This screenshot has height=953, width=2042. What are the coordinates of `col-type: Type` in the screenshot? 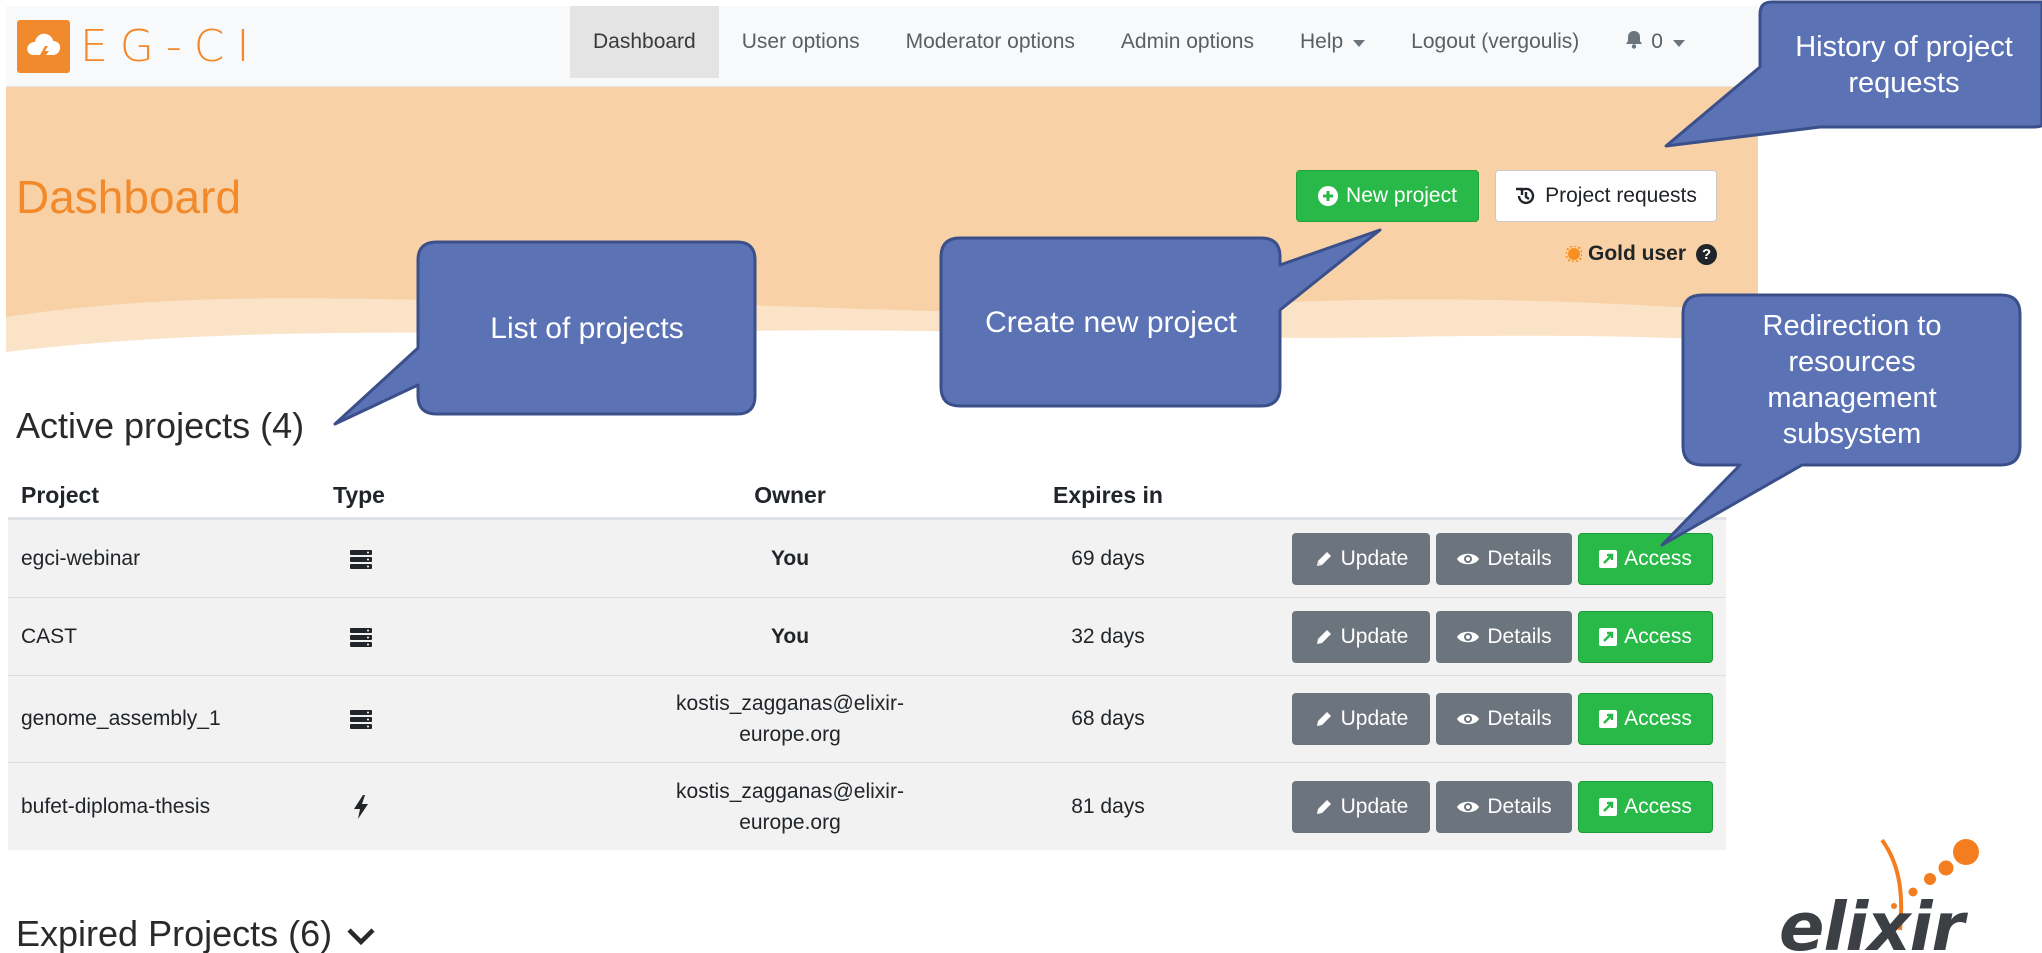 It's located at (359, 495).